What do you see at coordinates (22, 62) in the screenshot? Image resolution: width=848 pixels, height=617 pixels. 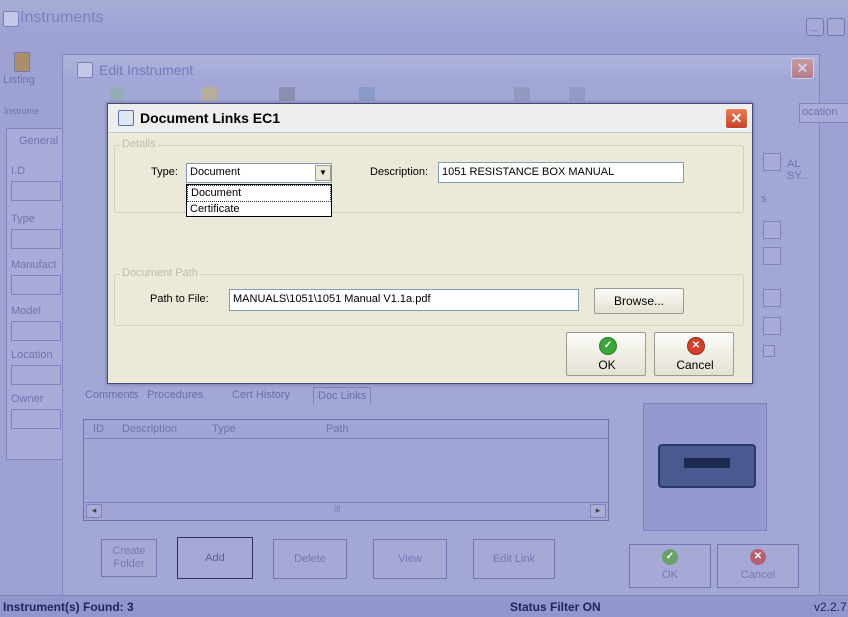 I see `listing-icon` at bounding box center [22, 62].